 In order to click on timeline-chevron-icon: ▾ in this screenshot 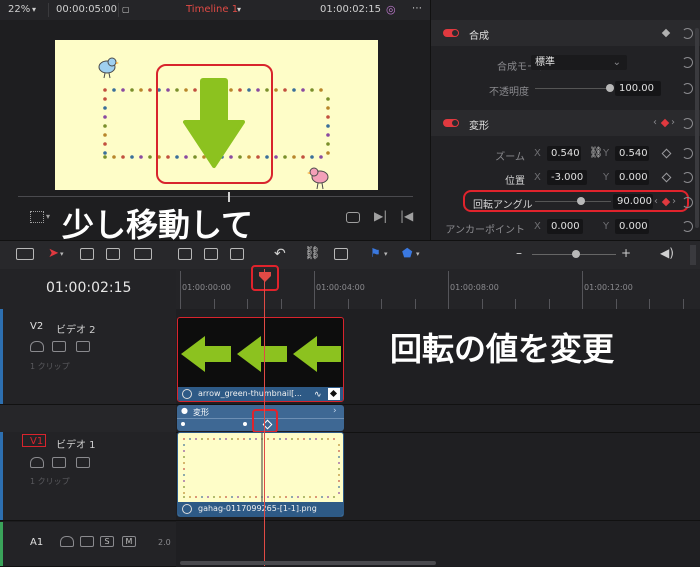, I will do `click(239, 9)`.